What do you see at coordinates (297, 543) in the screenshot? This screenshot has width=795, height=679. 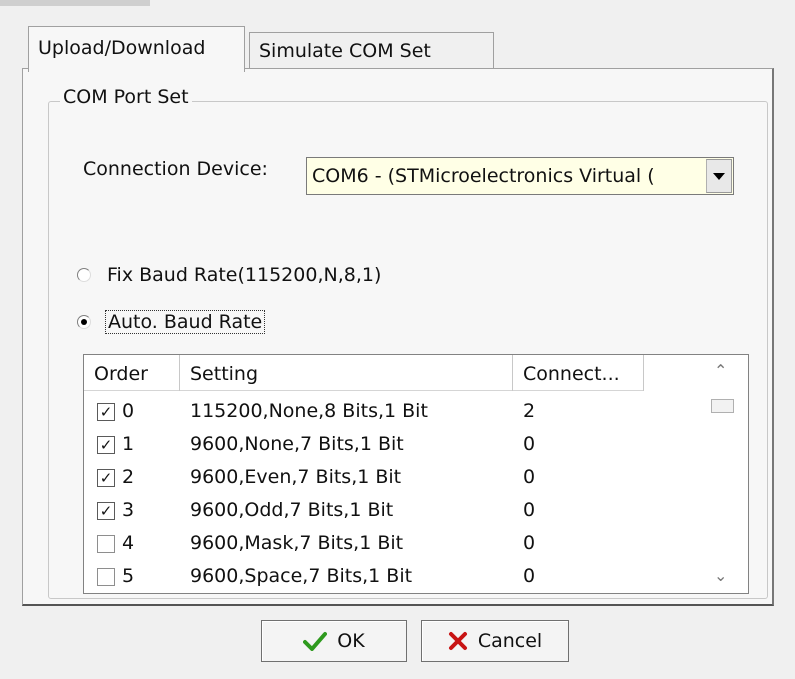 I see `row-setting: 9600,Mask,7 Bits,1 Bit` at bounding box center [297, 543].